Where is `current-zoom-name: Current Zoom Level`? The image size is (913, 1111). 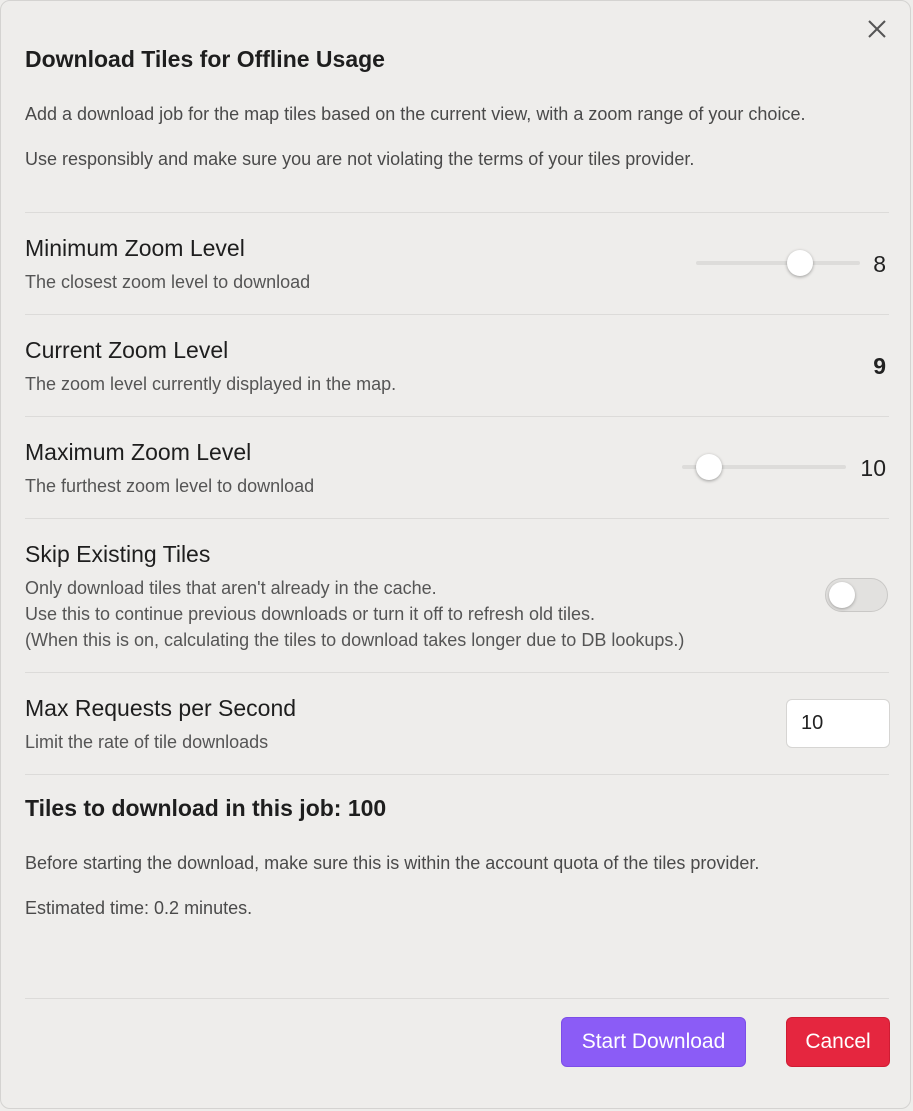
current-zoom-name: Current Zoom Level is located at coordinates (127, 350).